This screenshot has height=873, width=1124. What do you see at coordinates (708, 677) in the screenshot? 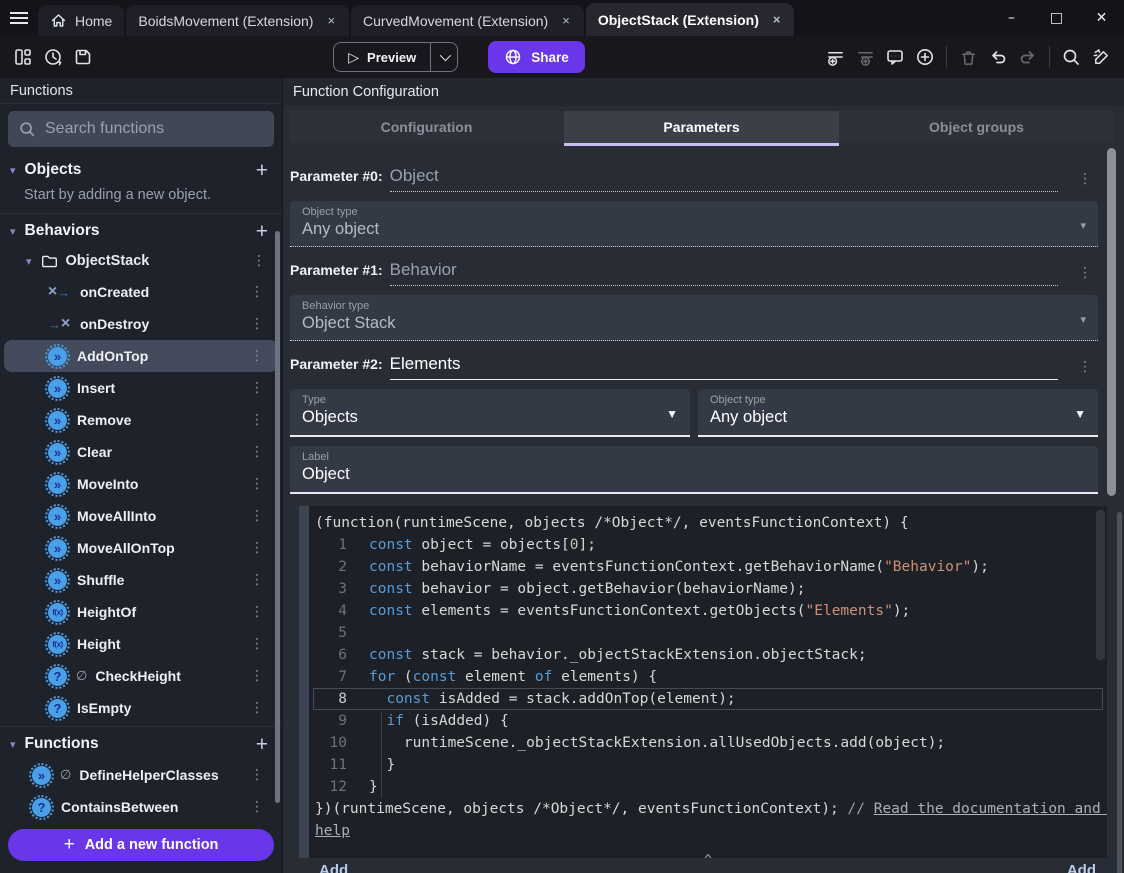
I see `code-line-7: 7 for (const element of elements) {` at bounding box center [708, 677].